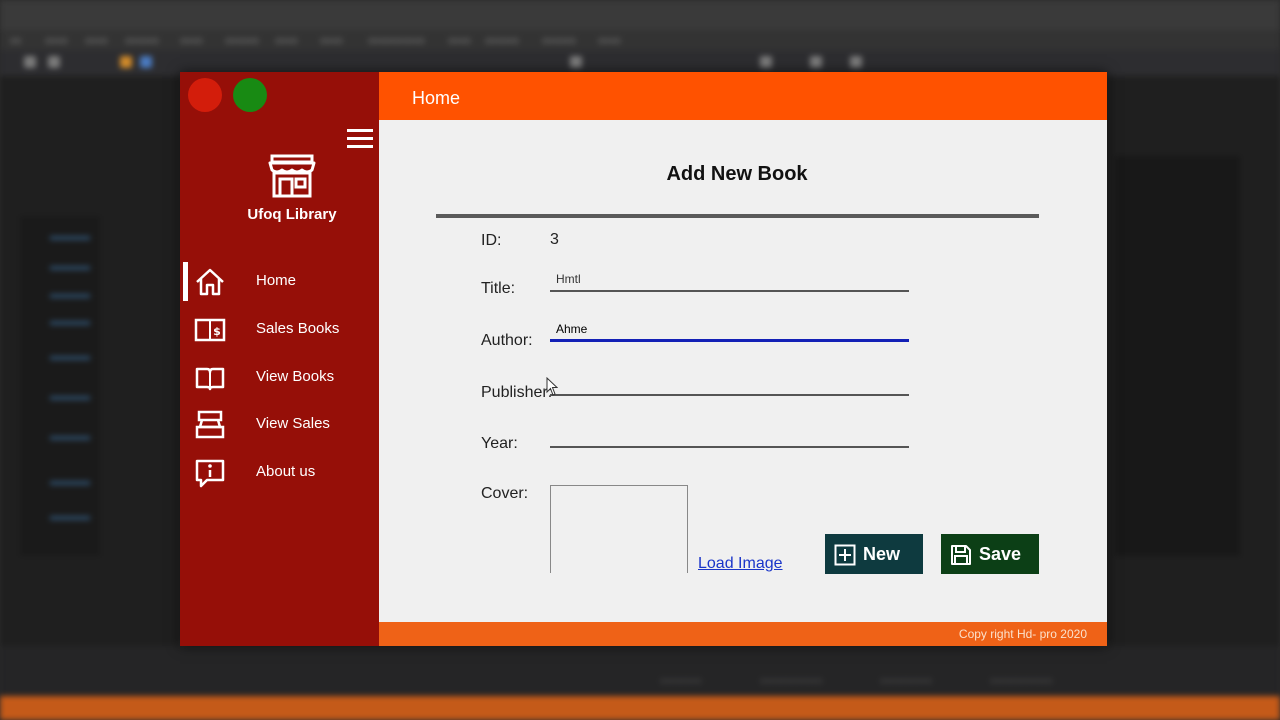 This screenshot has width=1280, height=720. What do you see at coordinates (517, 392) in the screenshot?
I see `publisher-label: Publisher:` at bounding box center [517, 392].